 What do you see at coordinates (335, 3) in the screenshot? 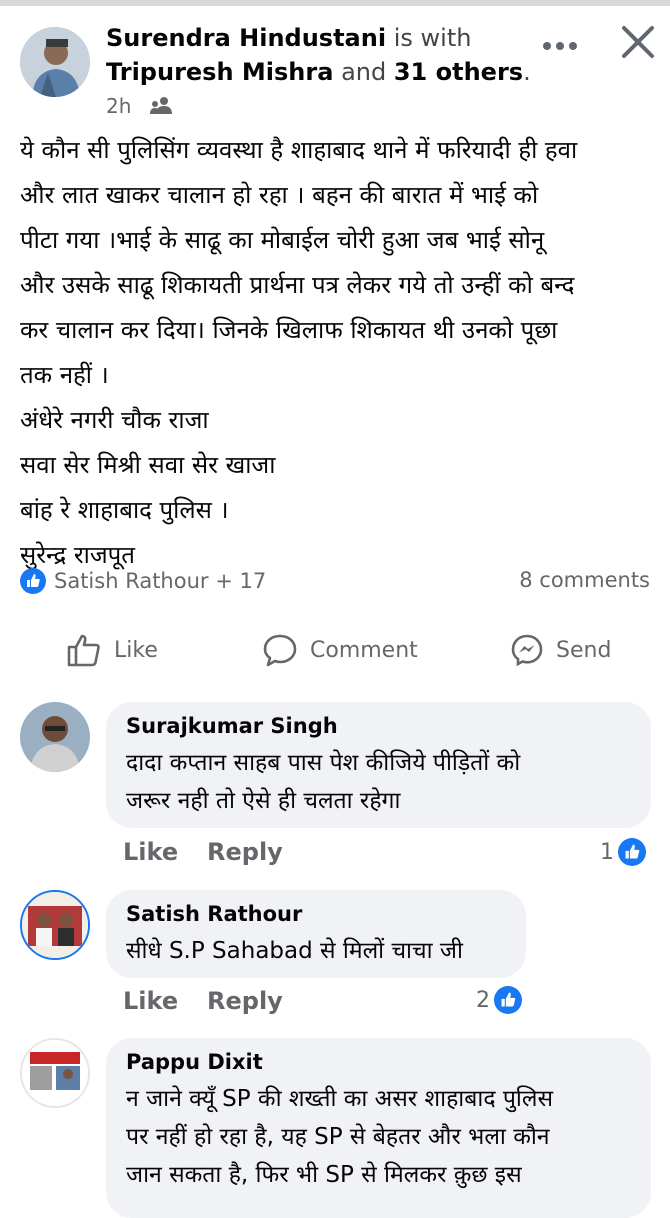
I see `top-divider` at bounding box center [335, 3].